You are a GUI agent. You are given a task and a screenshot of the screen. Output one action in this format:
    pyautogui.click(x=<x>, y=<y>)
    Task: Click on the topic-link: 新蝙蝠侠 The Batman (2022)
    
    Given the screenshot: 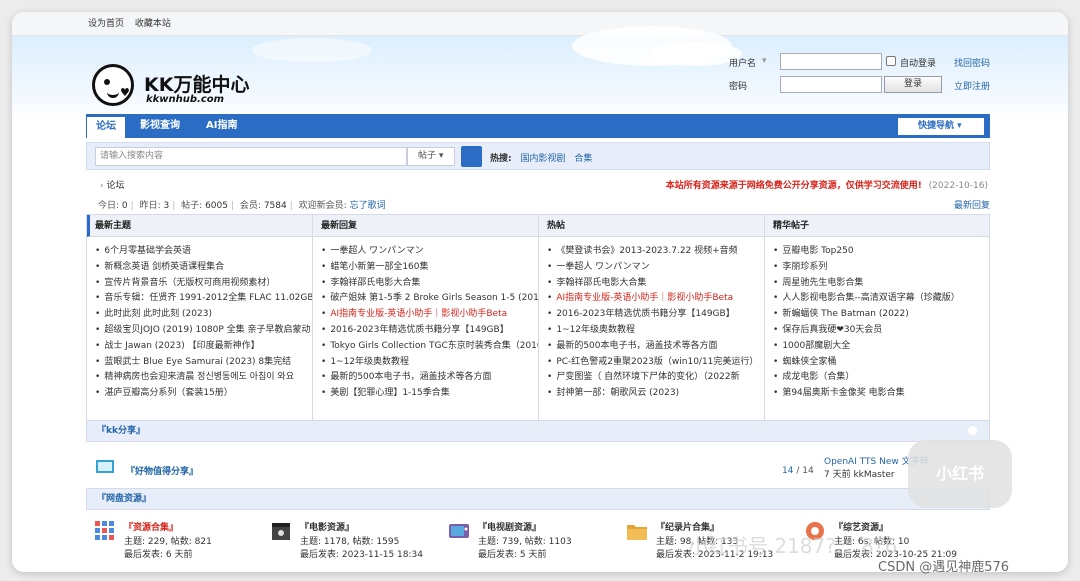 What is the action you would take?
    pyautogui.click(x=881, y=315)
    